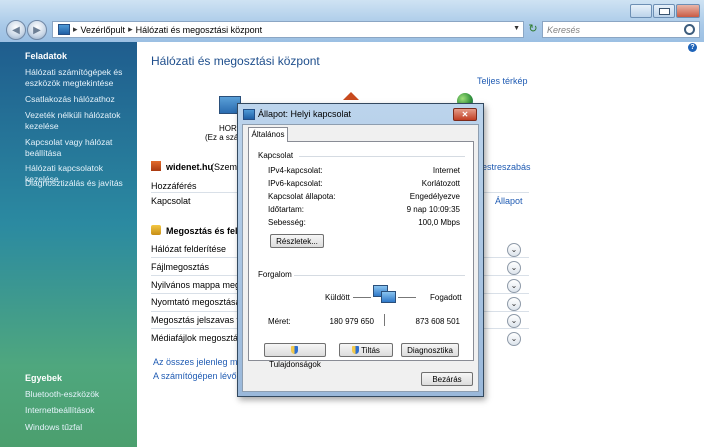  Describe the element at coordinates (533, 29) in the screenshot. I see `refresh-icon: ↻` at that location.